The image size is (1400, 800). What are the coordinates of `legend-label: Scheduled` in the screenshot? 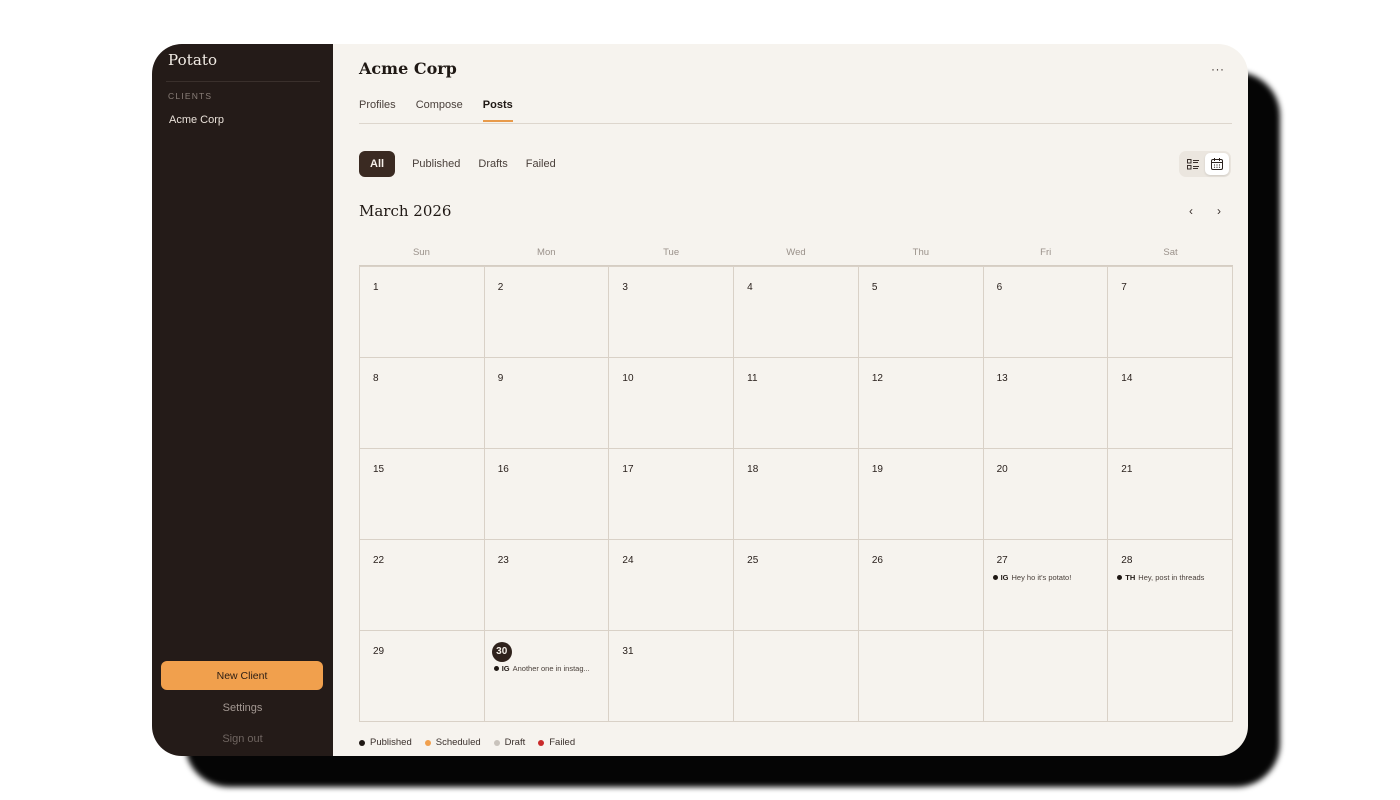 It's located at (458, 742).